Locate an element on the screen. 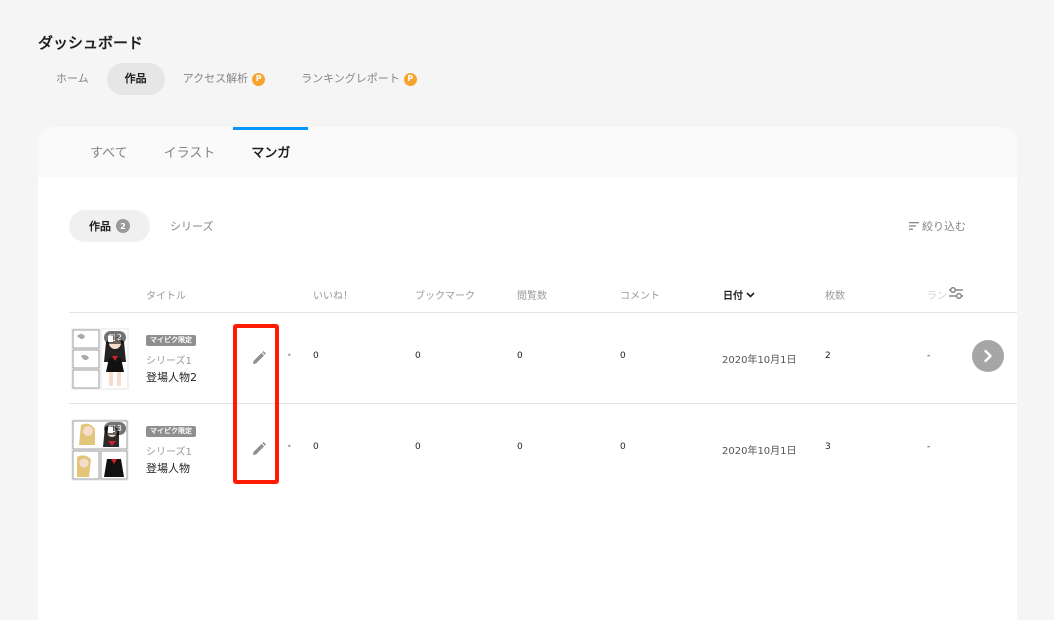  col-likes: いいね！ is located at coordinates (333, 294).